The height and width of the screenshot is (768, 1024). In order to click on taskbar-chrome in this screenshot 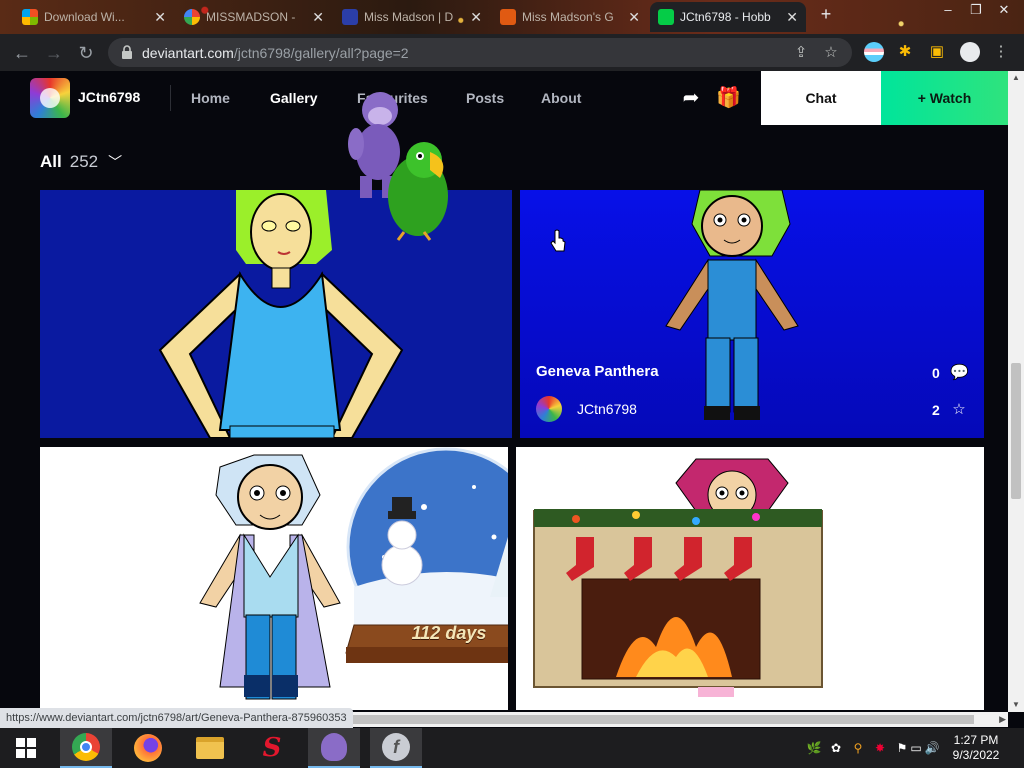, I will do `click(86, 748)`.